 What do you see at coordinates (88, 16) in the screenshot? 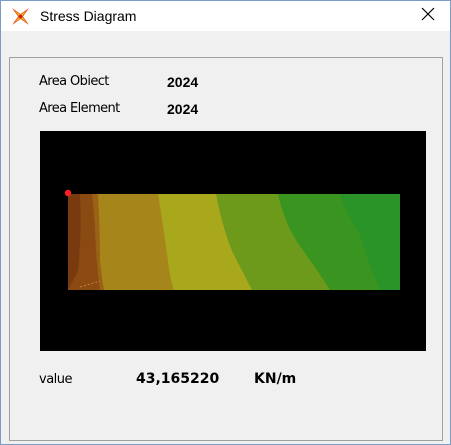
I see `window-title: Stress Diagram` at bounding box center [88, 16].